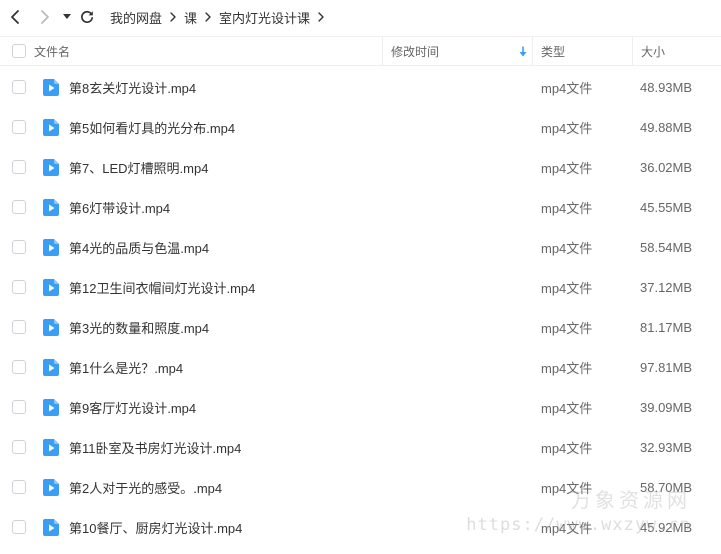 The image size is (721, 554). Describe the element at coordinates (136, 17) in the screenshot. I see `breadcrumb-item: 我的网盘` at that location.